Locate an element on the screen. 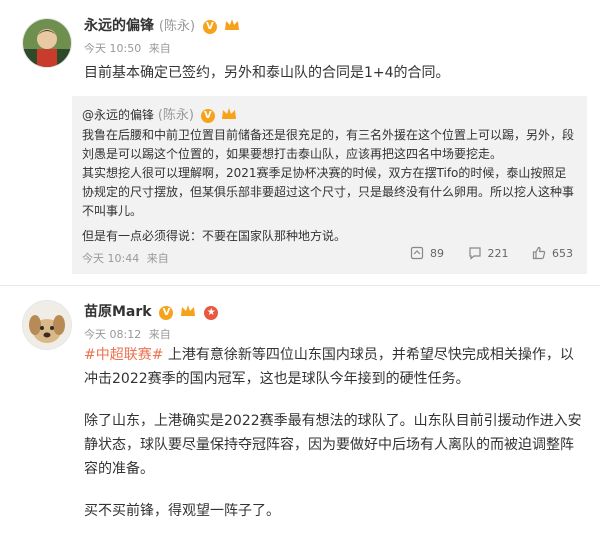 The image size is (600, 541). comment-icon is located at coordinates (474, 253).